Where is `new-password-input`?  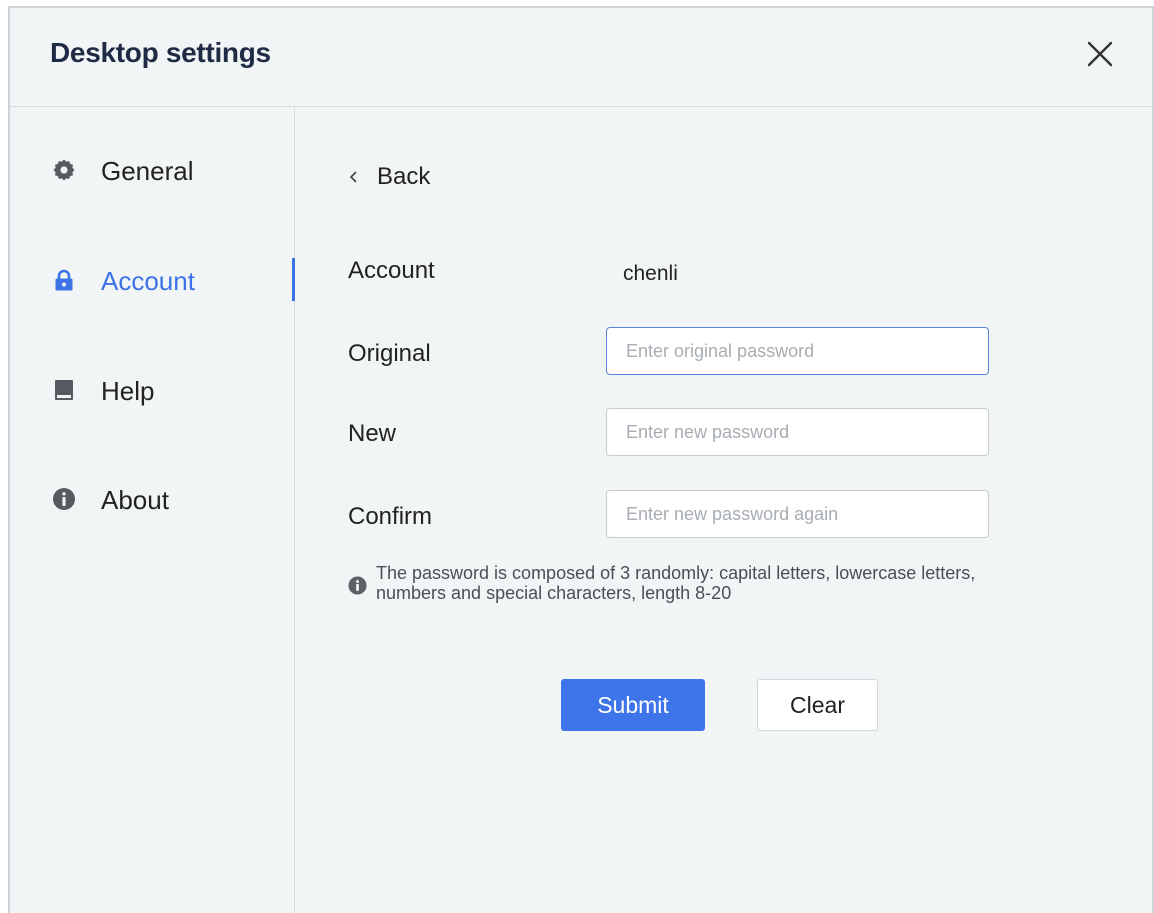
new-password-input is located at coordinates (797, 432).